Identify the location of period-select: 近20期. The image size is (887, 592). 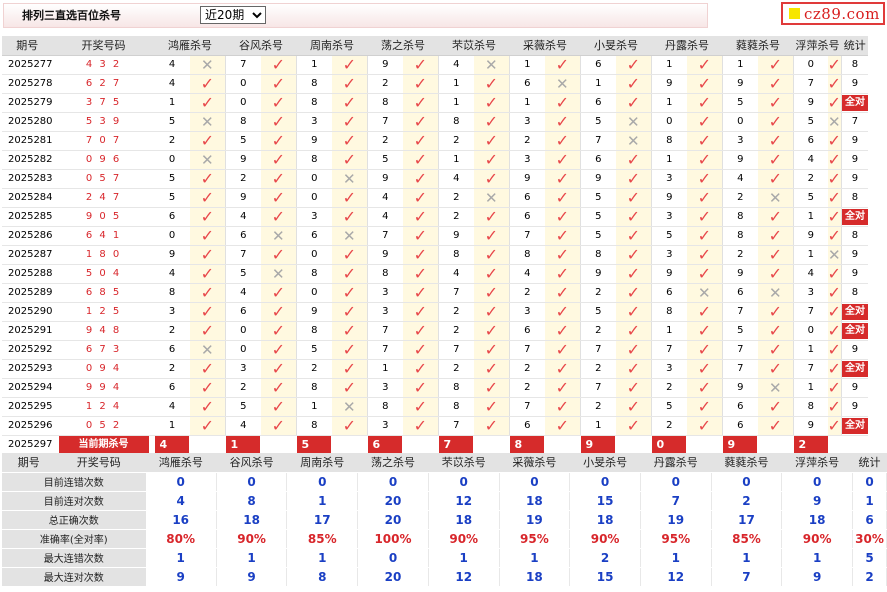
(233, 15).